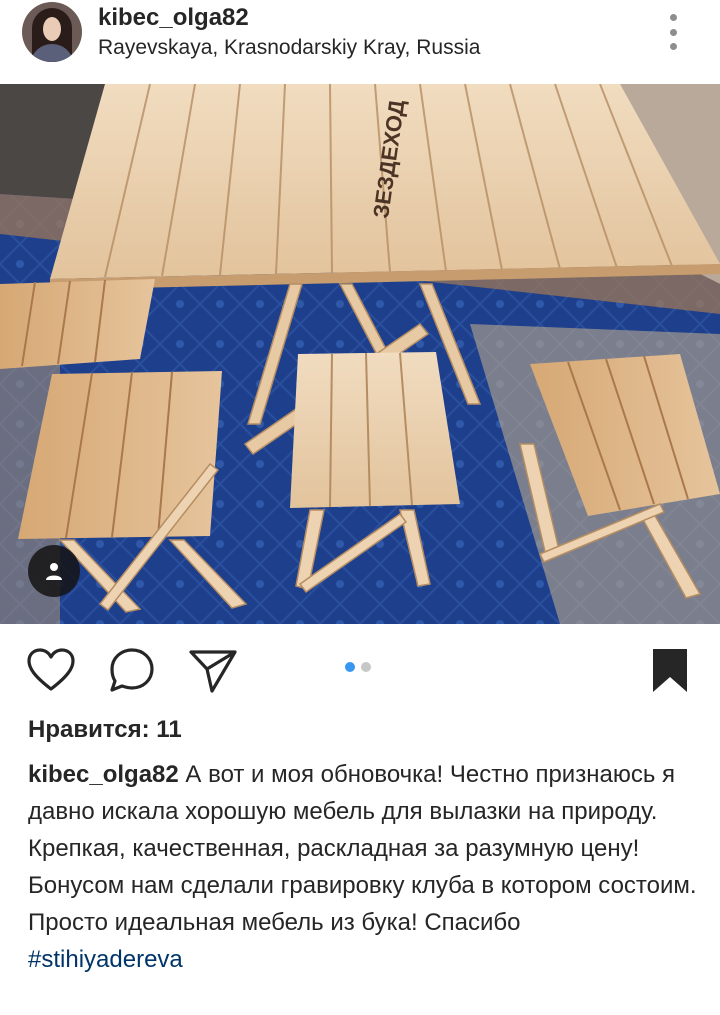  I want to click on post-location: Rayevskaya, Krasnodarskiy Kray, Russia, so click(289, 48).